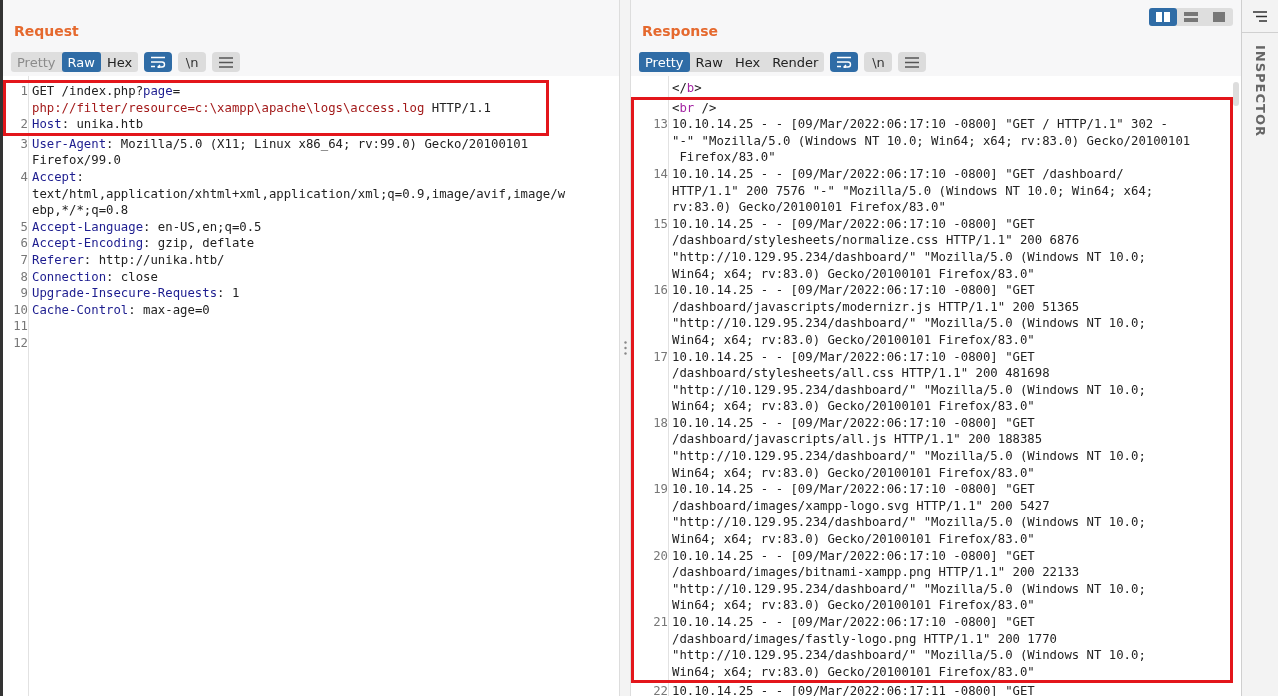 Image resolution: width=1278 pixels, height=696 pixels. Describe the element at coordinates (298, 194) in the screenshot. I see `code-line: text/html,application/xhtml+xml,application/xml;q=0.9,image/avif,image/w` at that location.